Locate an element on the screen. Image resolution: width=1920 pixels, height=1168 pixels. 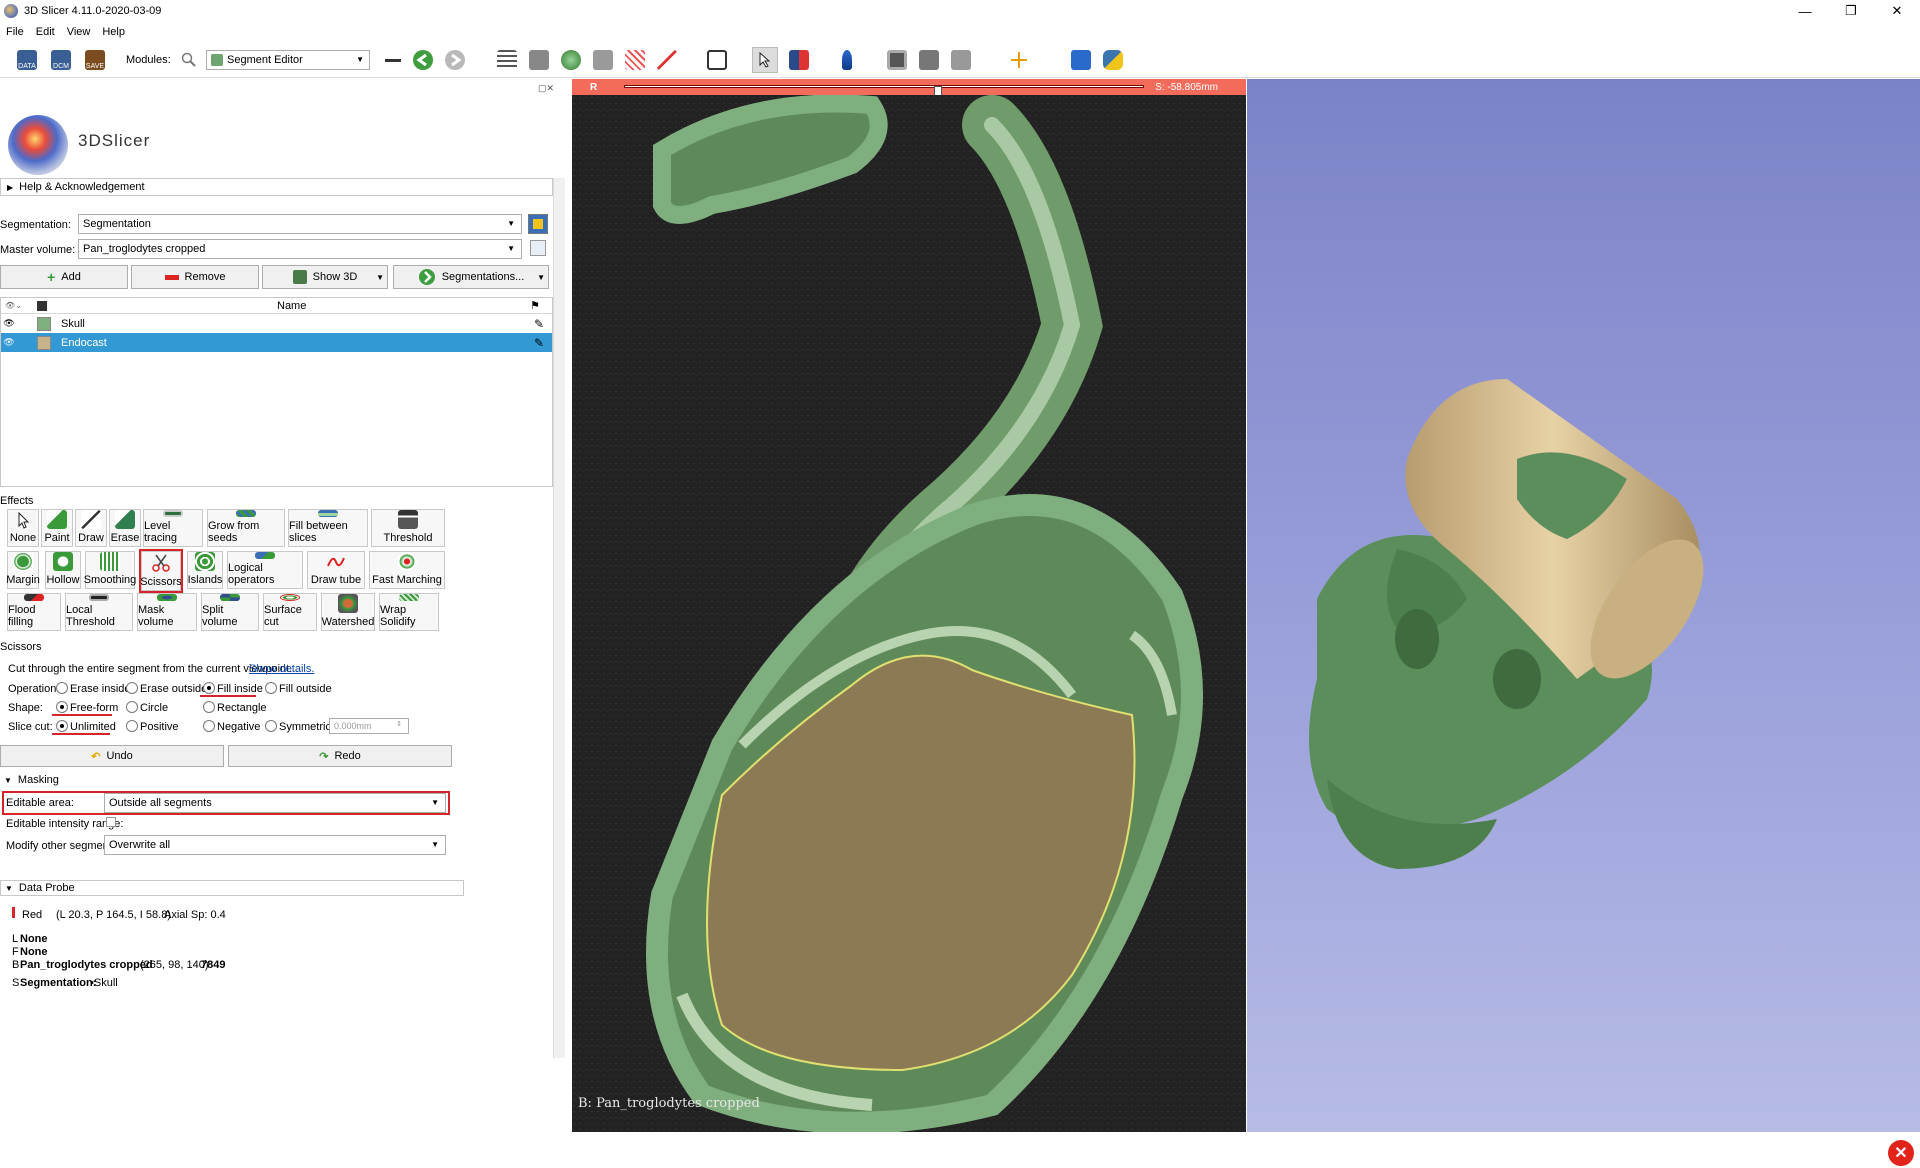
scene-views-button is located at coordinates (929, 60).